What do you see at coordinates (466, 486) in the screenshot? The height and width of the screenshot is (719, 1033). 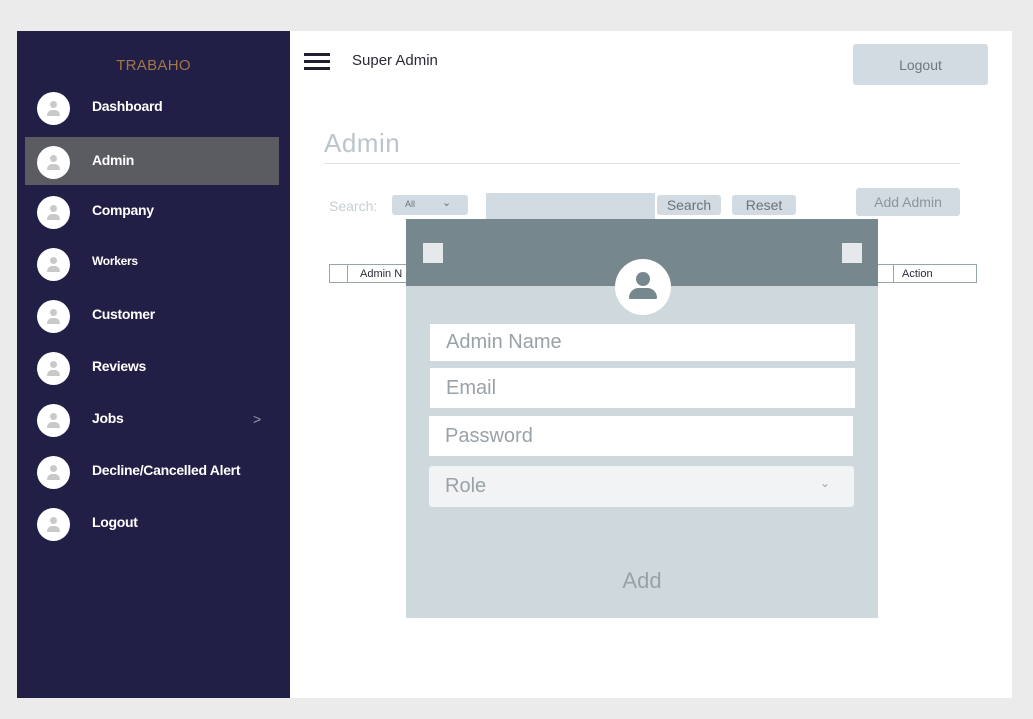 I see `role-select-value: Role` at bounding box center [466, 486].